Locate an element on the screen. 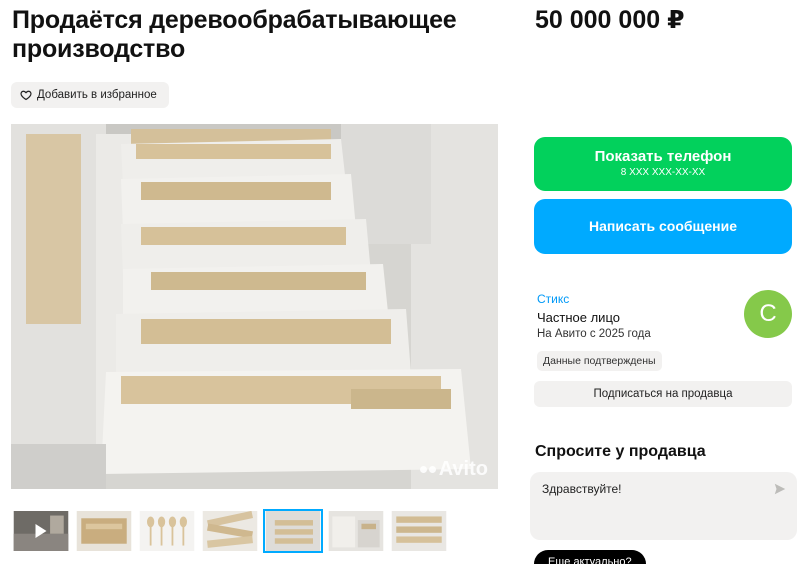  ask-seller-box is located at coordinates (663, 506).